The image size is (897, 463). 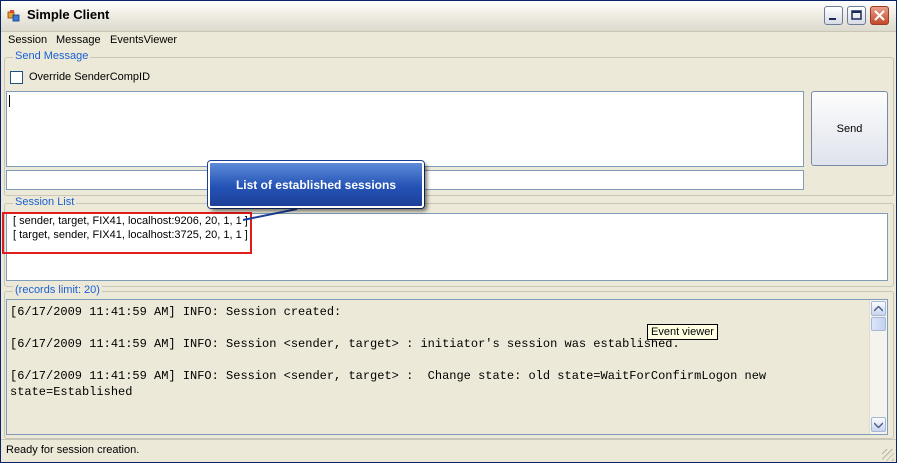 I want to click on event-viewer-tooltip: Event viewer, so click(x=682, y=332).